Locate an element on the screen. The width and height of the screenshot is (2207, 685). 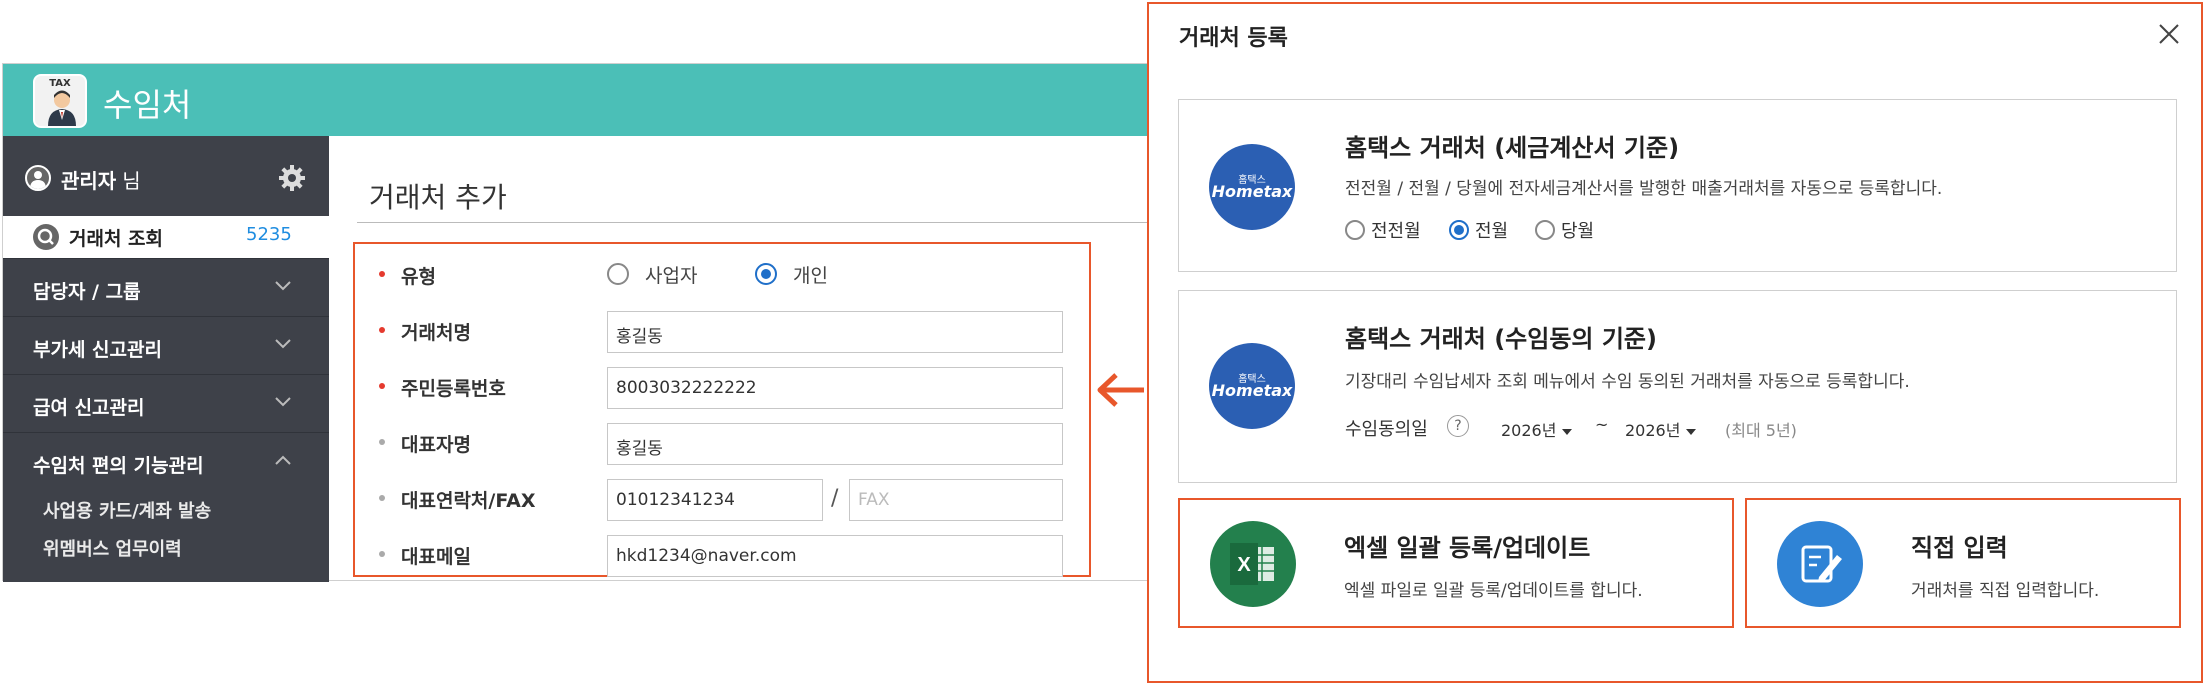
user-name-text: 관리자 is located at coordinates (89, 181).